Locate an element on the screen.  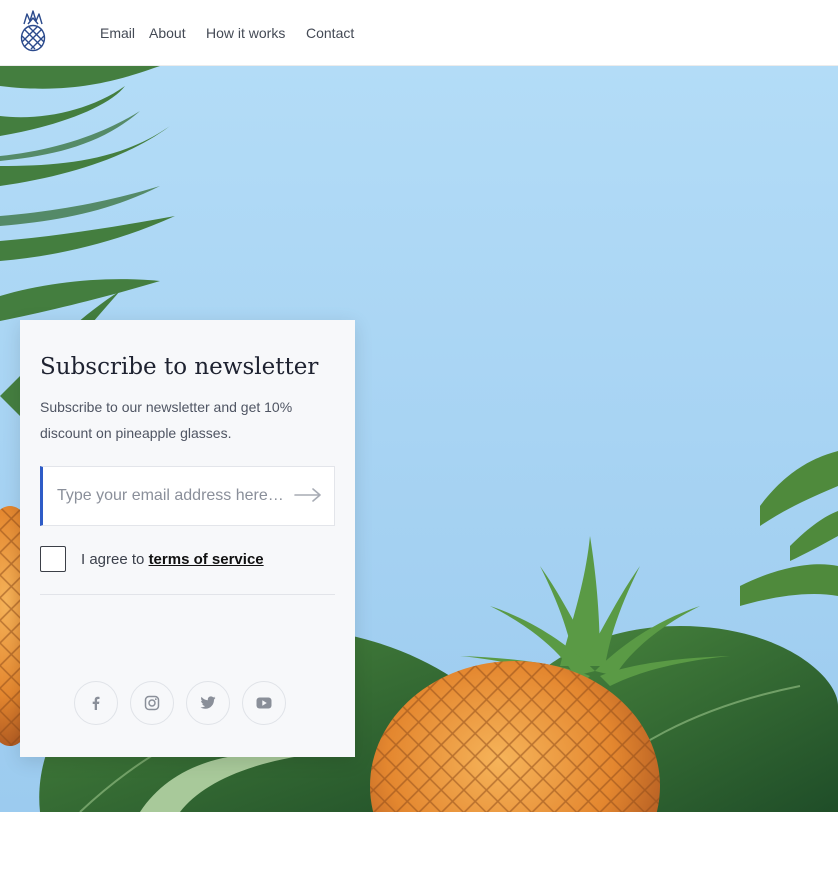
terms-of-service-link: terms of service is located at coordinates (206, 559).